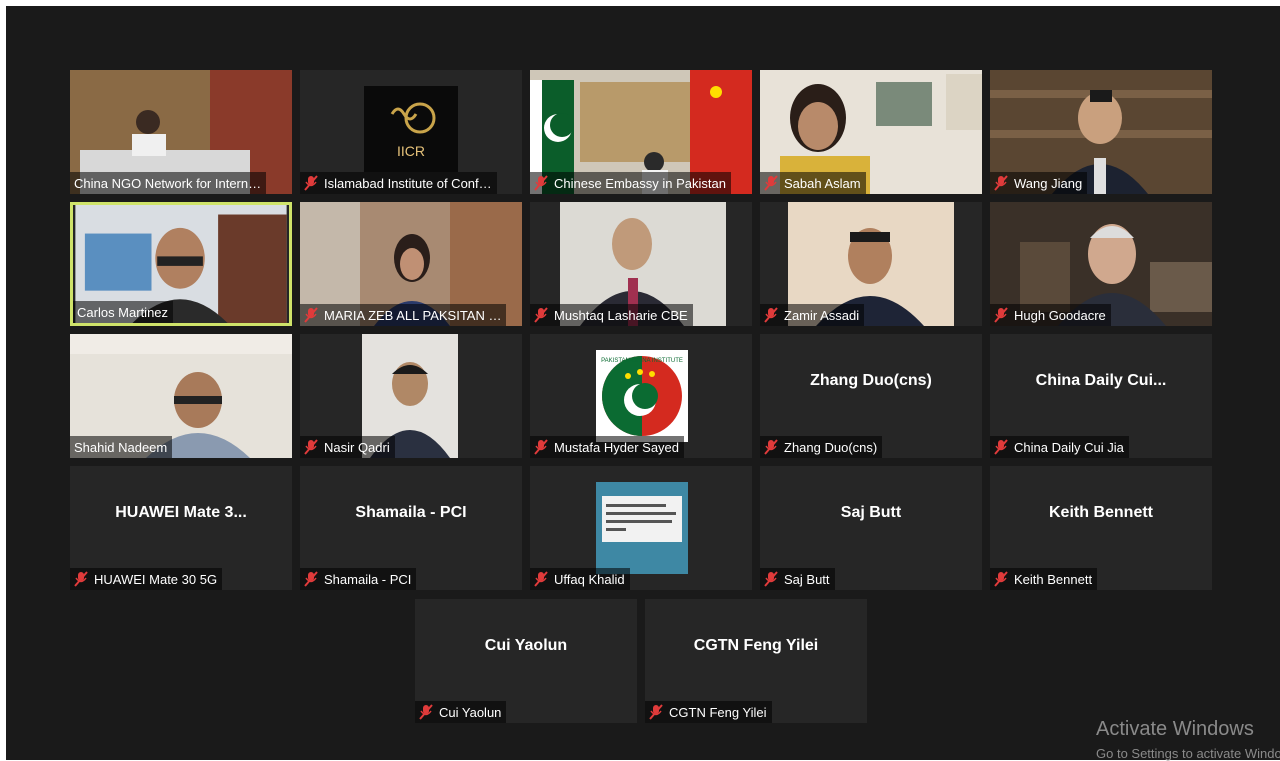 The width and height of the screenshot is (1280, 761). I want to click on participant-name: Zamir Assadi, so click(822, 315).